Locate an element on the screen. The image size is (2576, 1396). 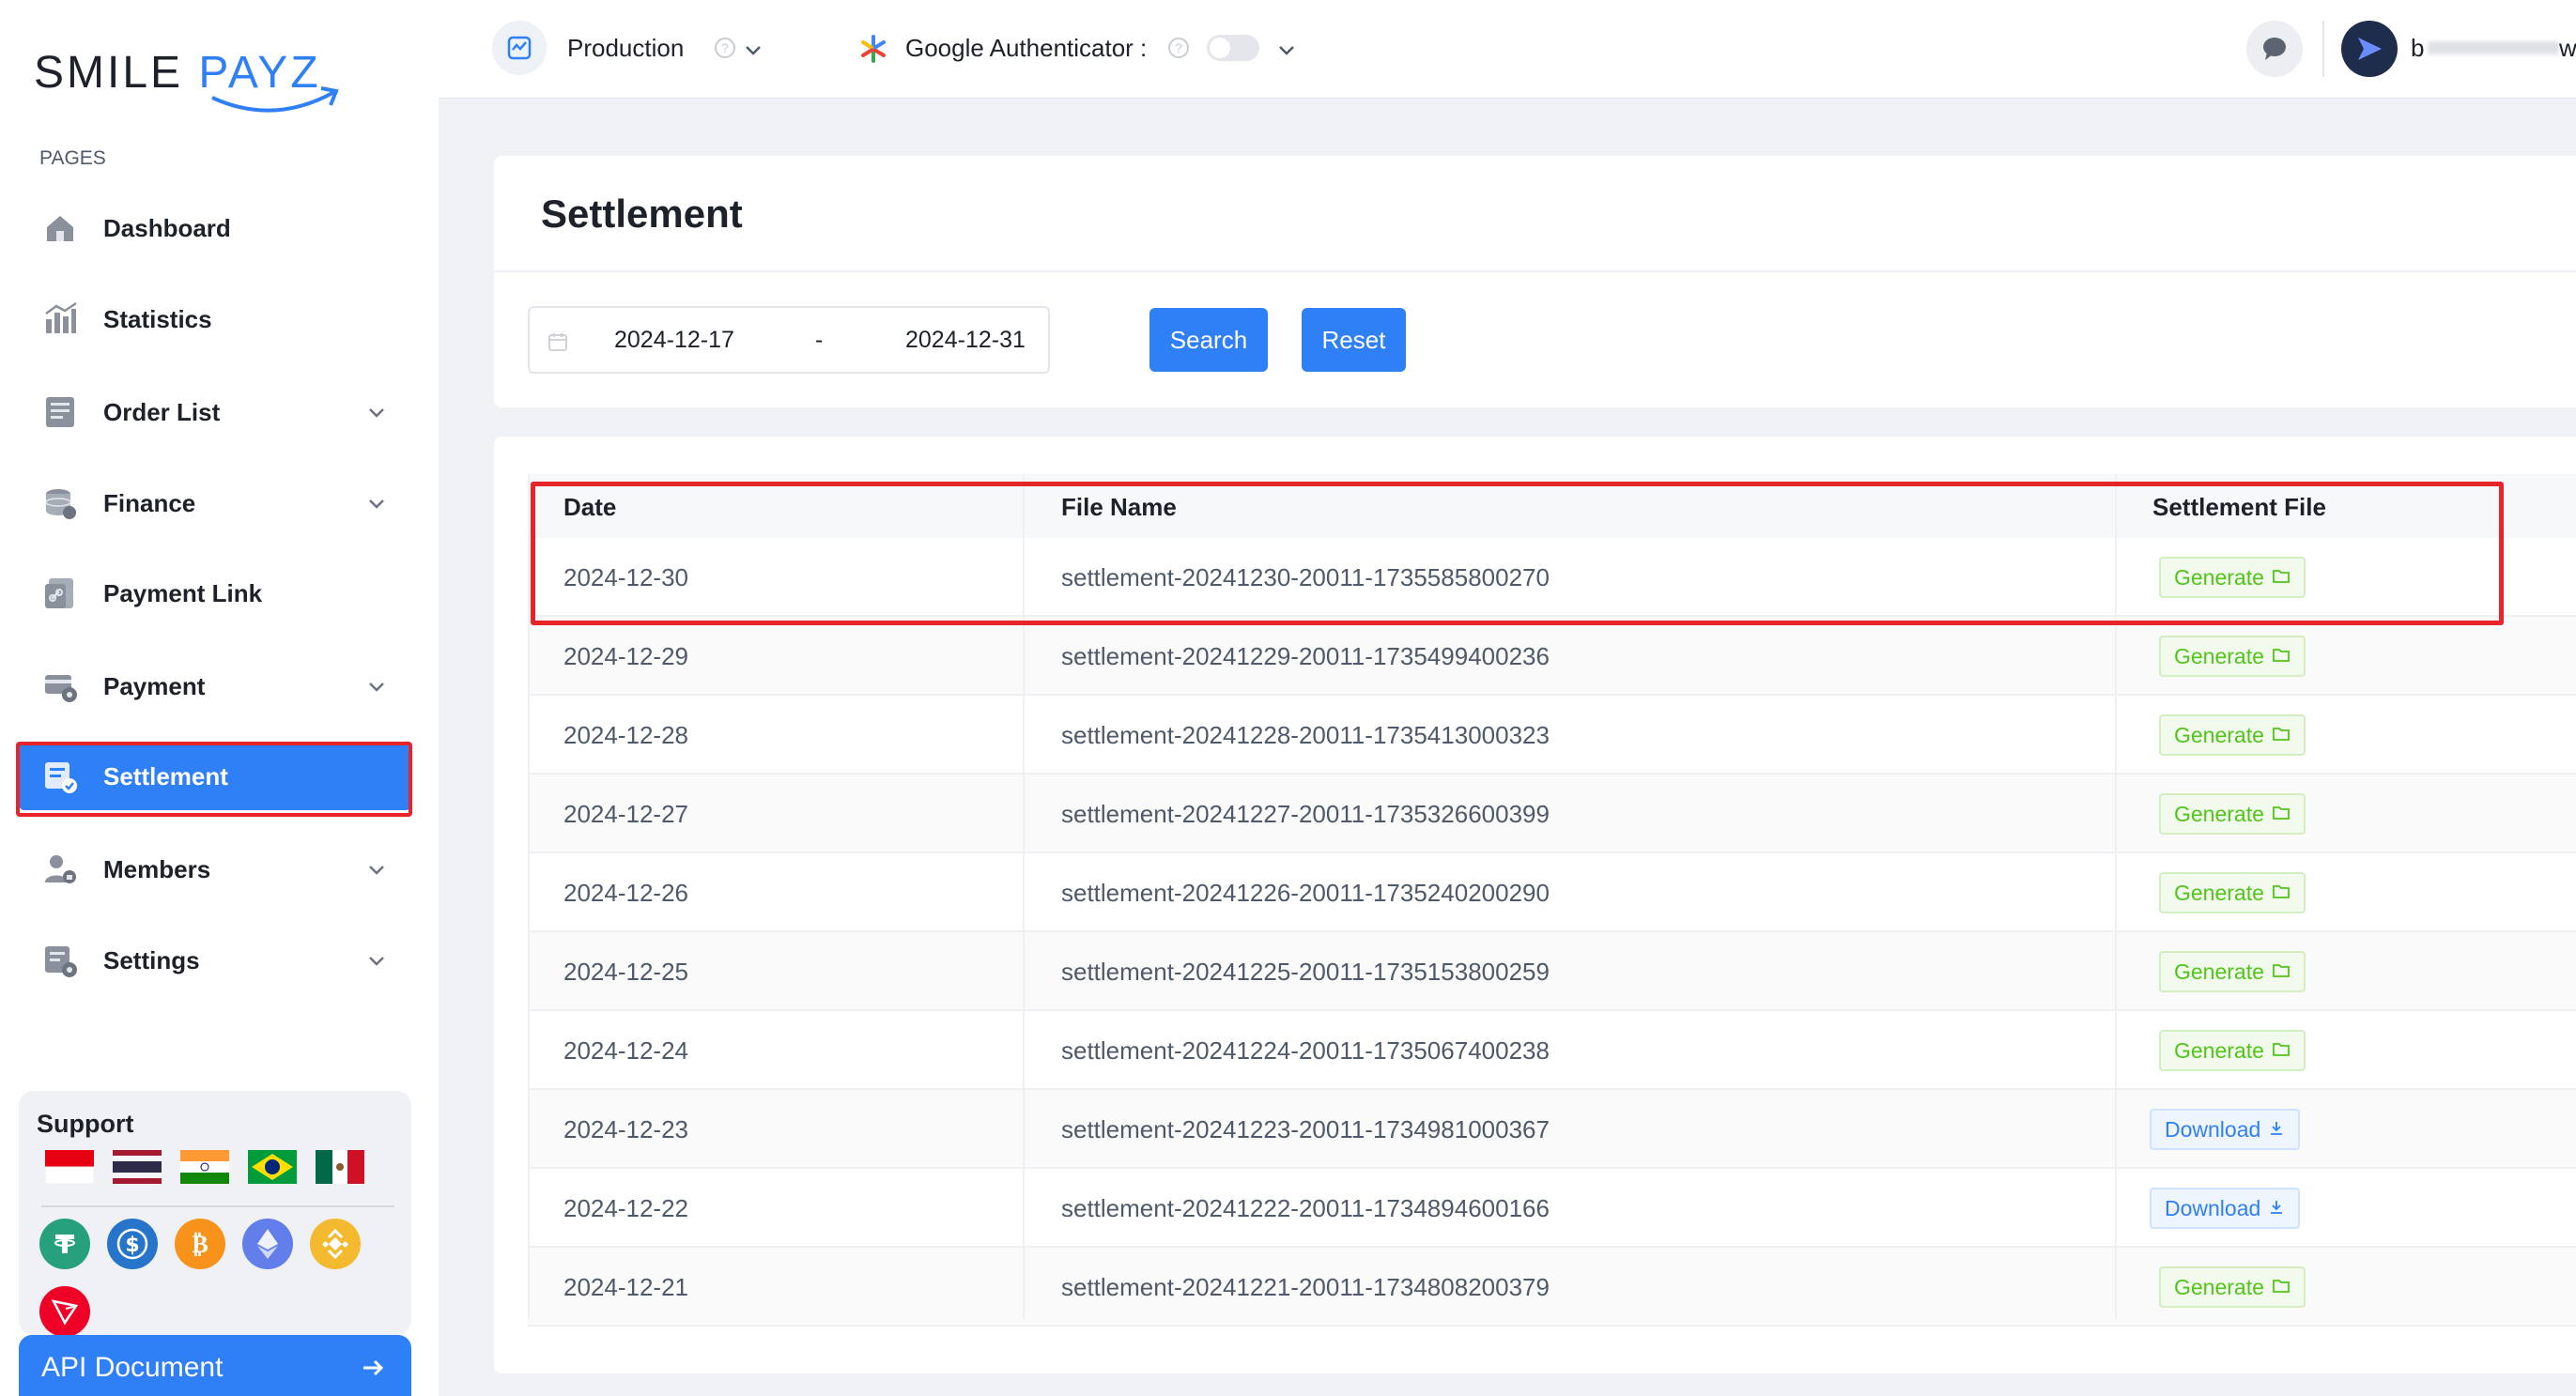
sidebar-item-members: Members is located at coordinates (215, 869).